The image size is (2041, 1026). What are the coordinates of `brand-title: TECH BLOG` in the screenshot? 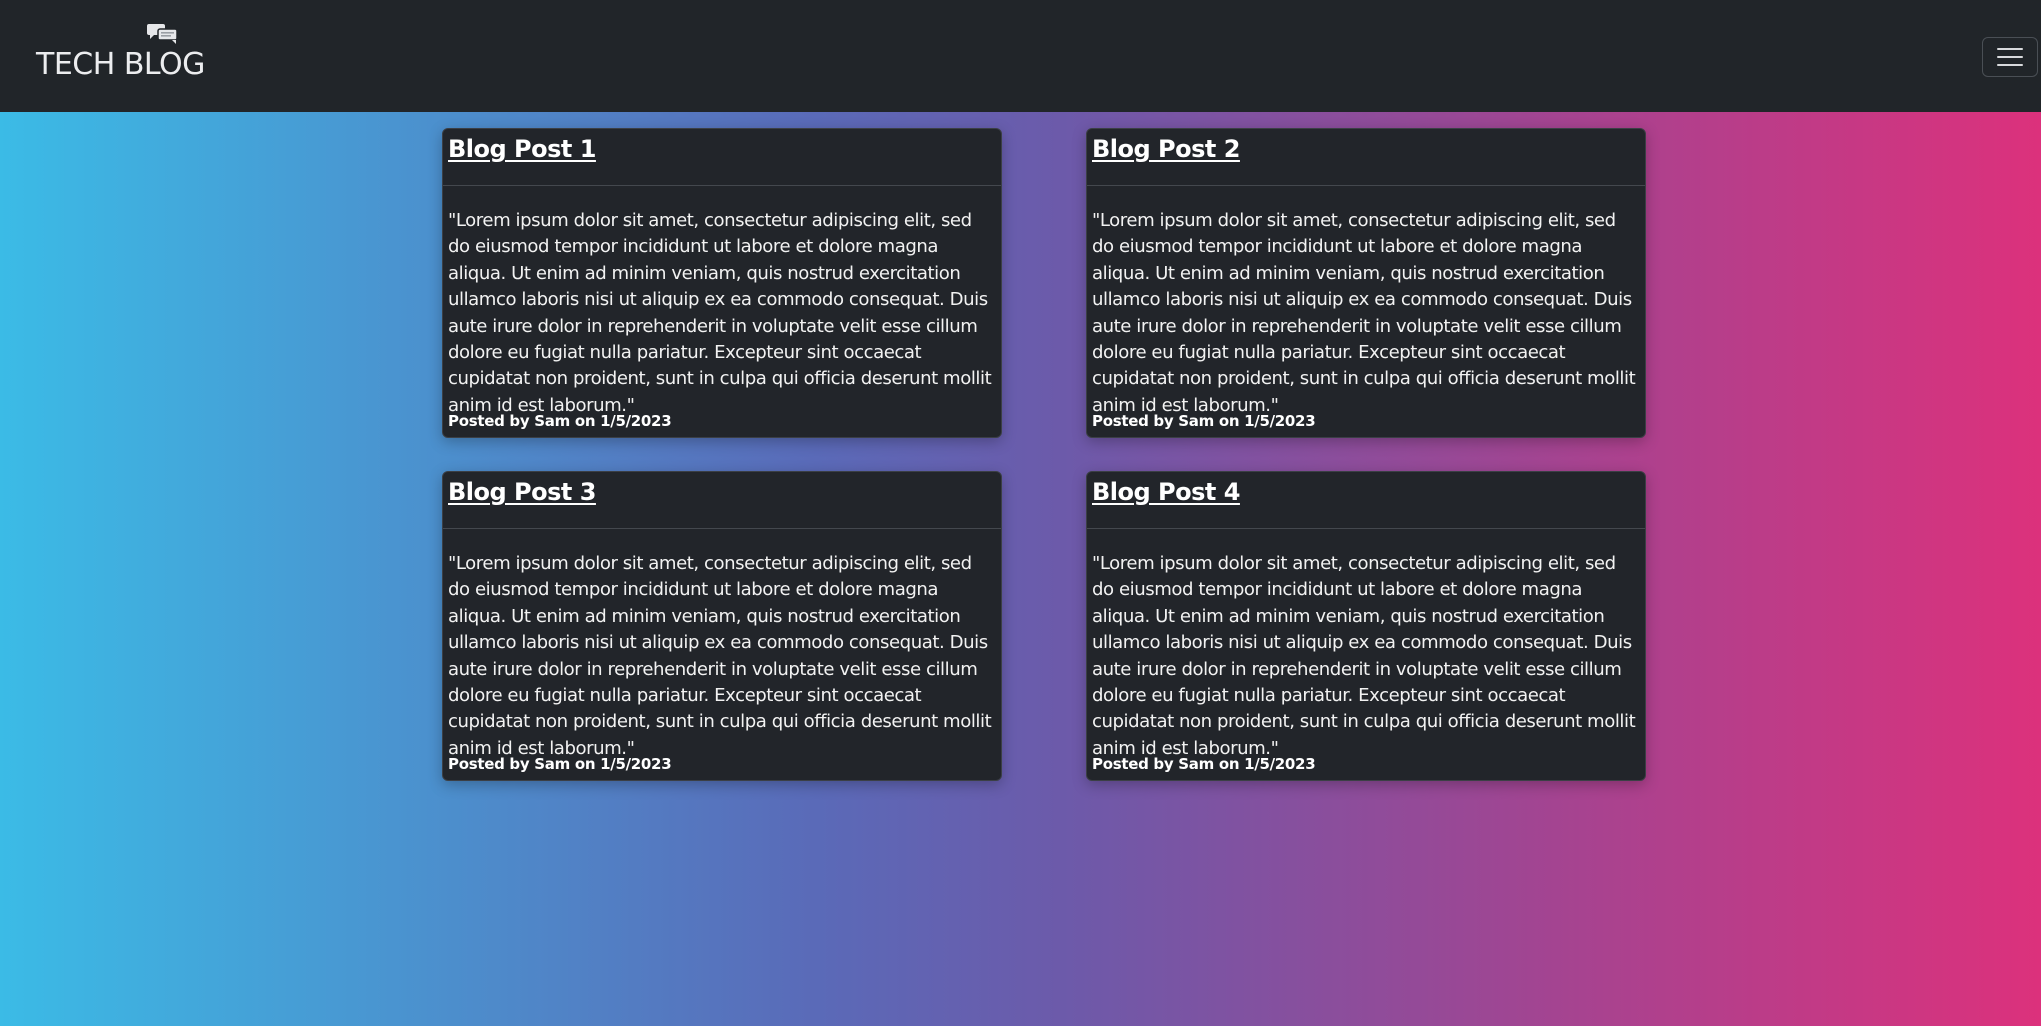 It's located at (120, 64).